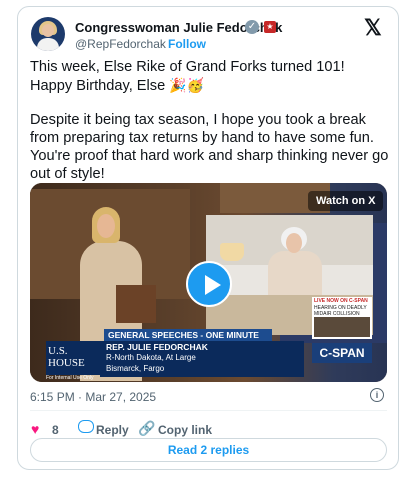 The image size is (402, 480). Describe the element at coordinates (341, 301) in the screenshot. I see `live-now-label: LIVE NOW ON C-SPAN` at that location.